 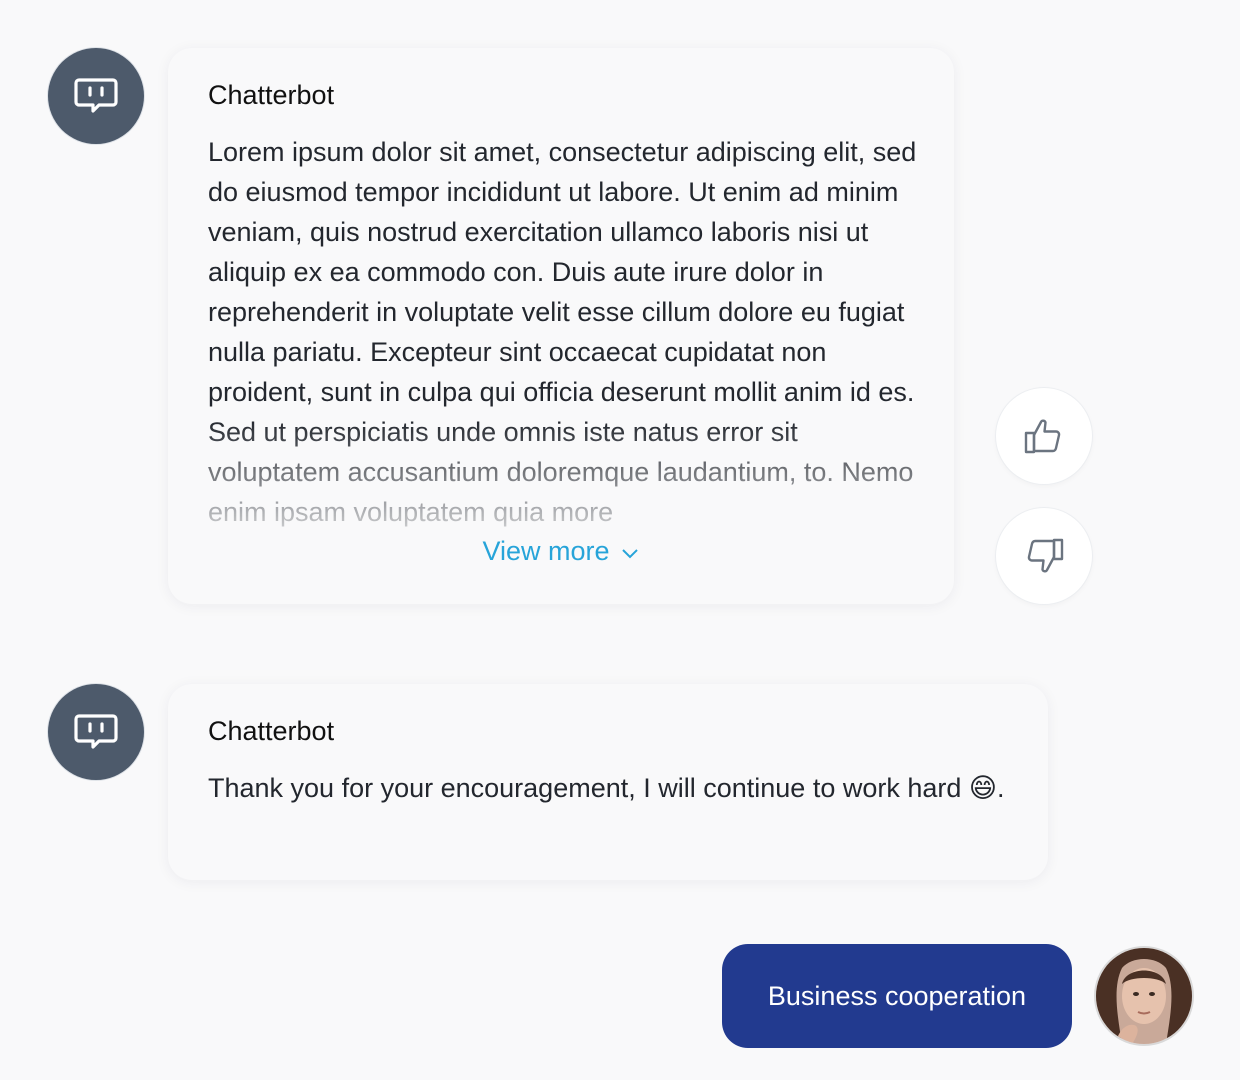 What do you see at coordinates (546, 551) in the screenshot?
I see `view-more-label: View more` at bounding box center [546, 551].